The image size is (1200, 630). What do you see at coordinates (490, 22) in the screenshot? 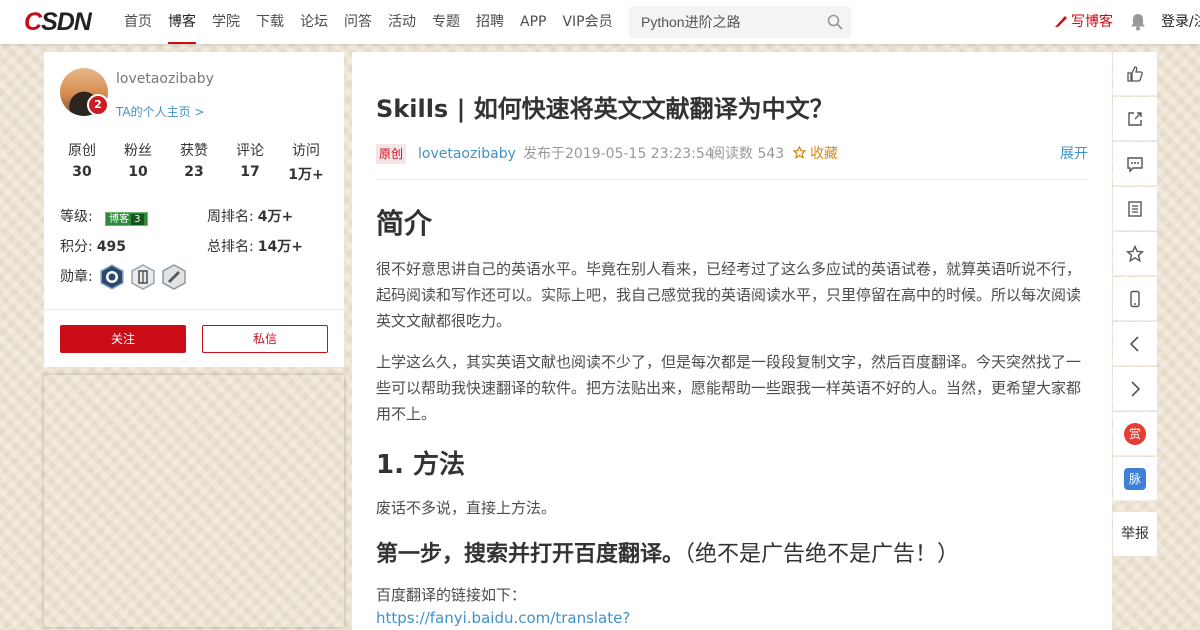
I see `nav-item-jobs: 招聘` at bounding box center [490, 22].